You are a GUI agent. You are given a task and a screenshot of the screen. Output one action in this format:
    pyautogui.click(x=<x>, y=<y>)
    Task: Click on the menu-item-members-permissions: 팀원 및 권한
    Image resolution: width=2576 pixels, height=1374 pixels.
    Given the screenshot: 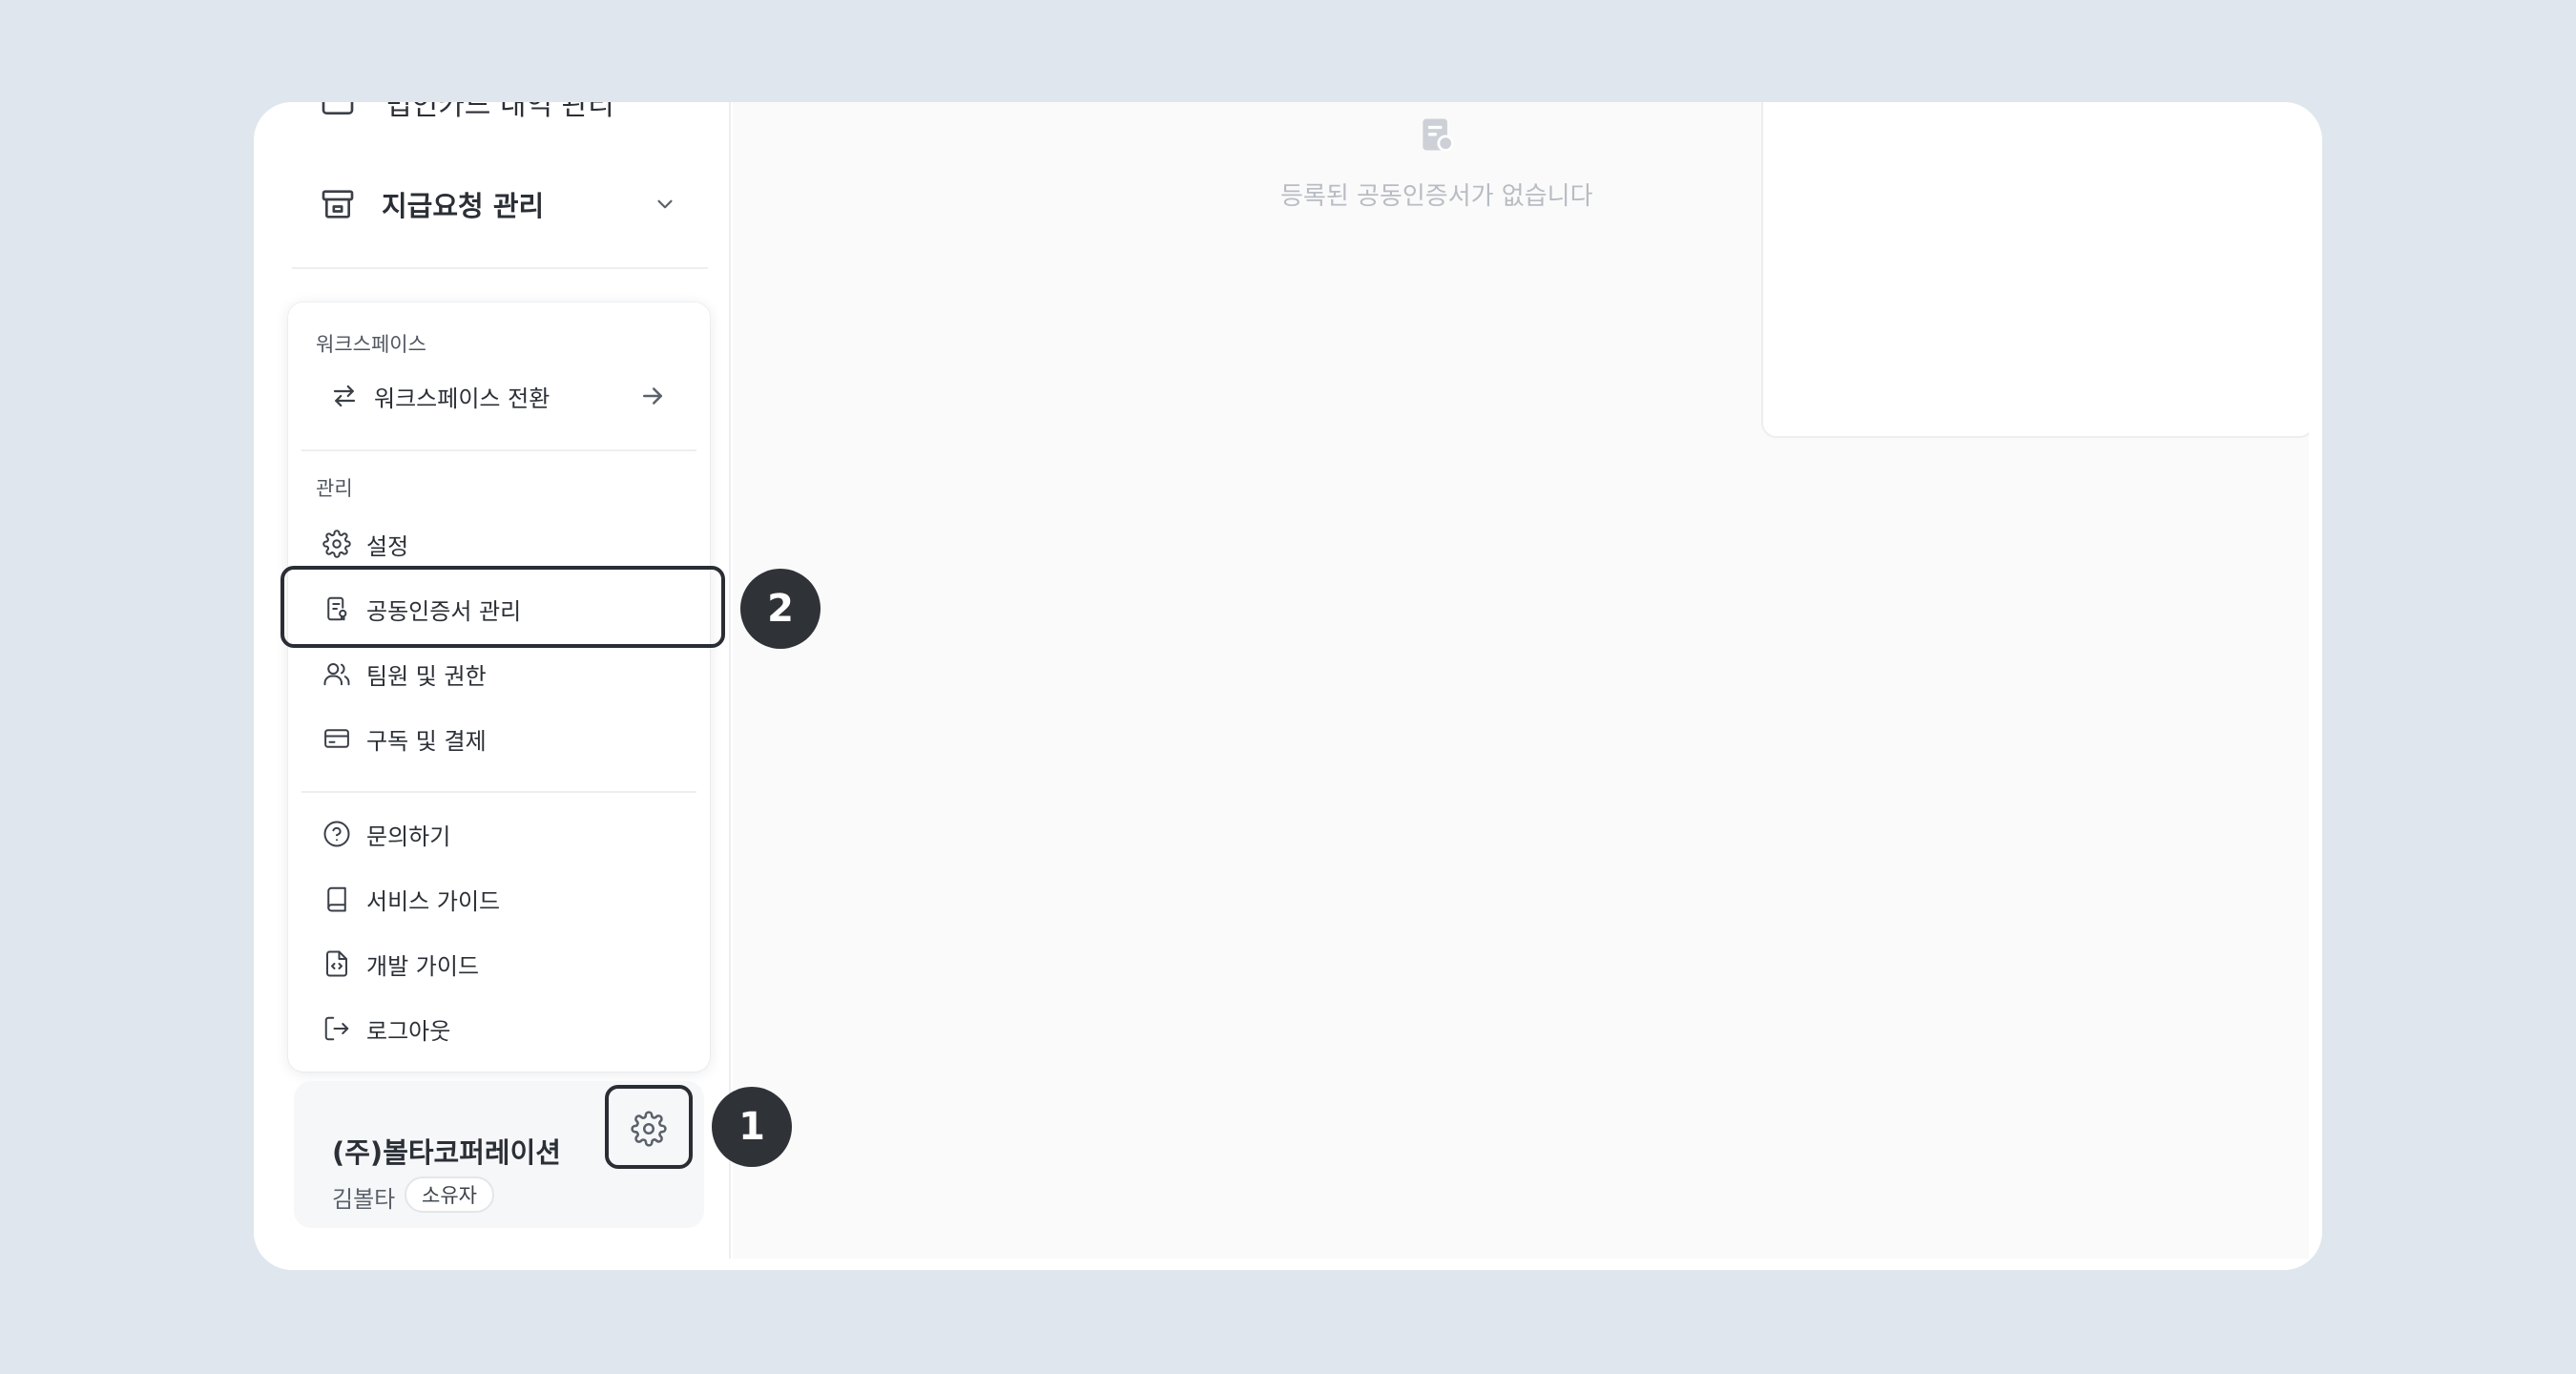 What is the action you would take?
    pyautogui.click(x=404, y=674)
    